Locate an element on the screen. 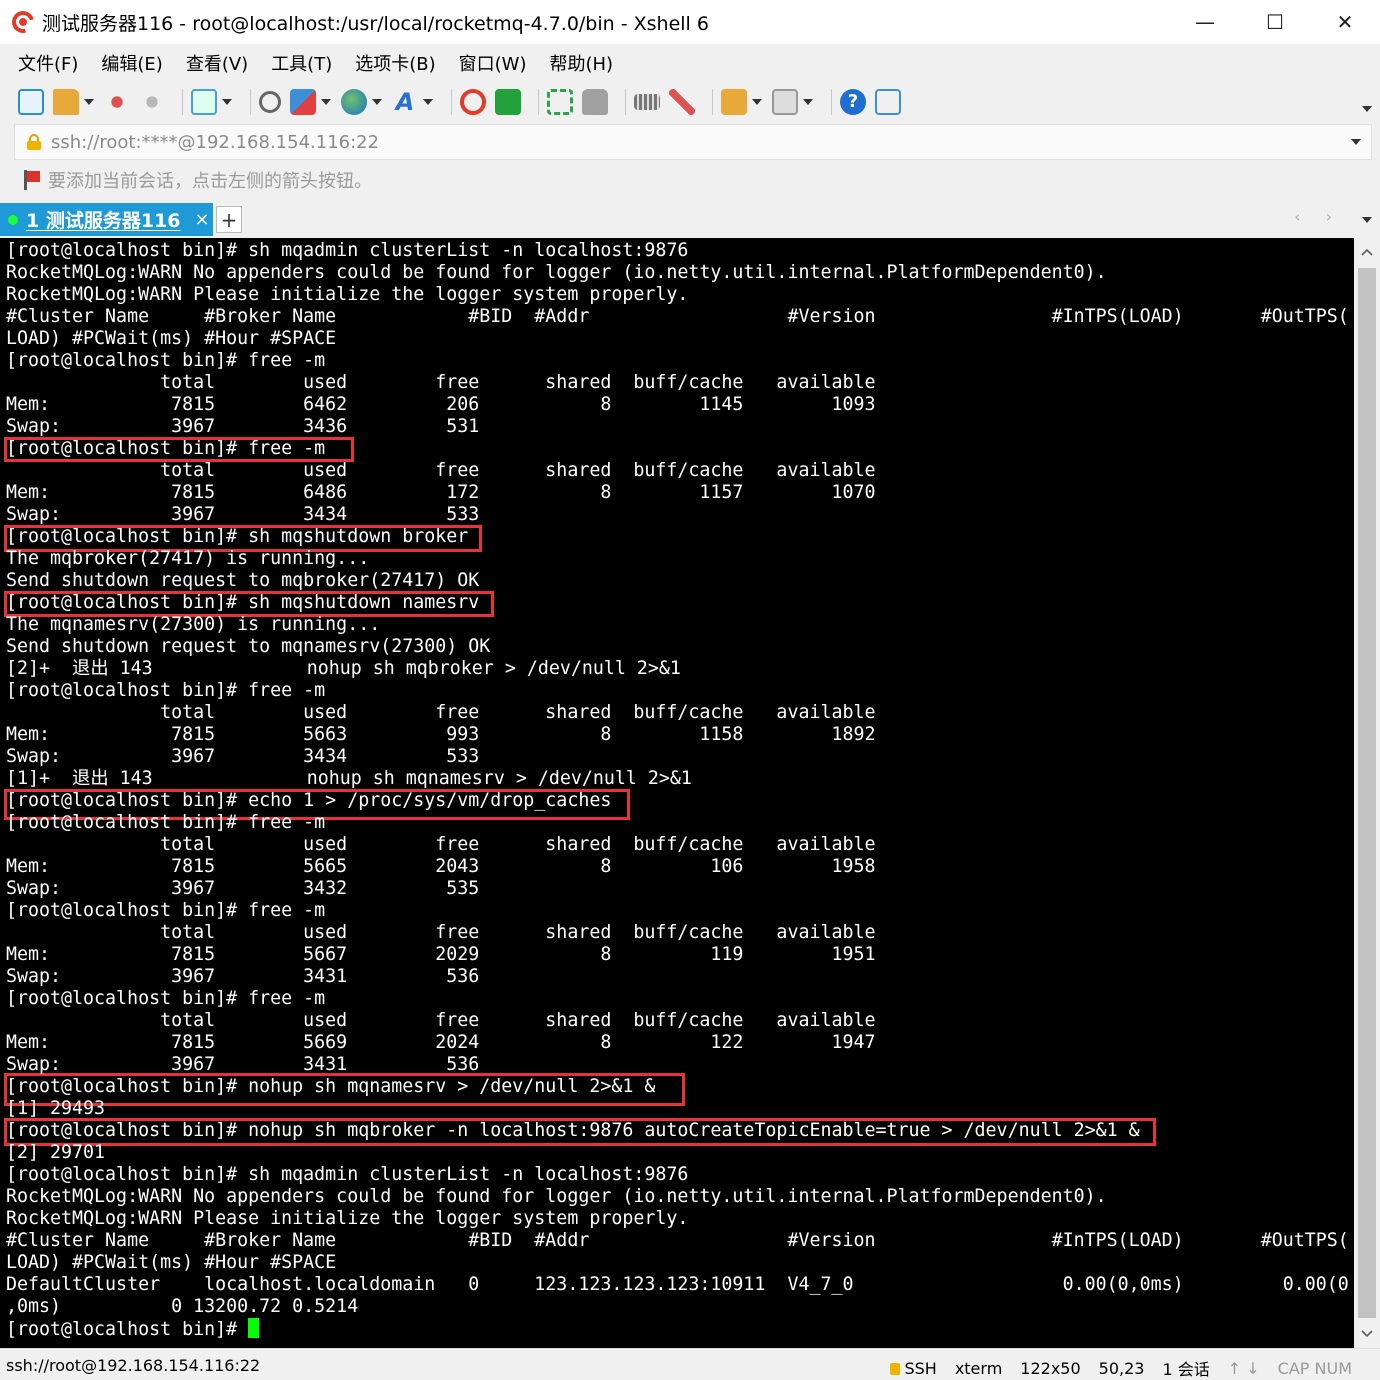 This screenshot has width=1380, height=1380. terminal-line: Swap: 3967 3434 533 is located at coordinates (243, 756).